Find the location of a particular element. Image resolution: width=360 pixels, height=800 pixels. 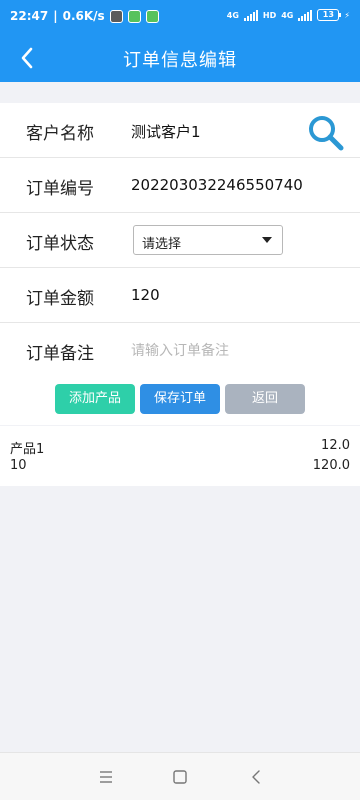

product-quantity: 10 is located at coordinates (18, 465).